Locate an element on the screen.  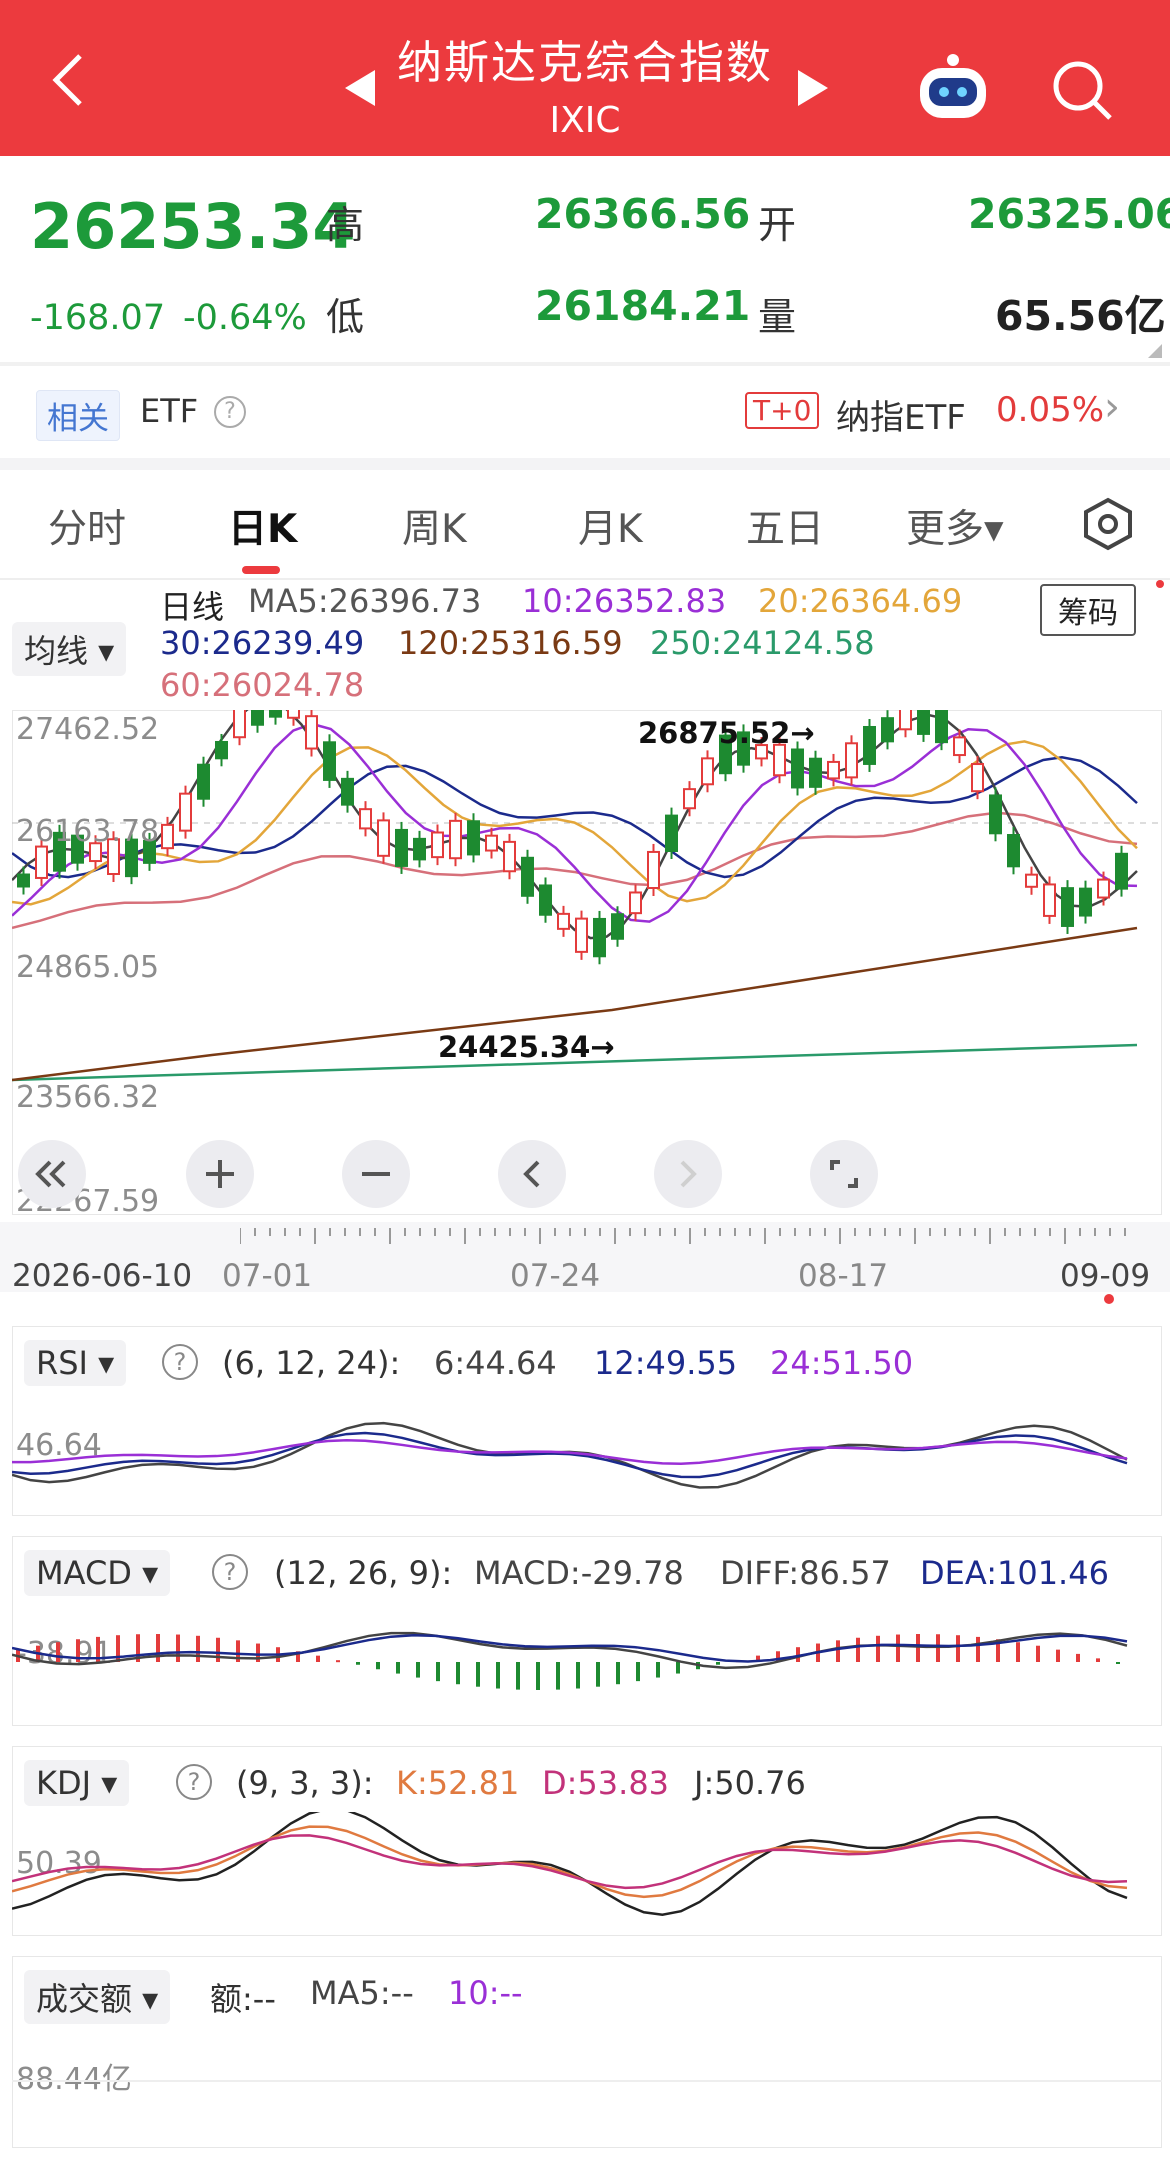
step-left-icon is located at coordinates (532, 1174).